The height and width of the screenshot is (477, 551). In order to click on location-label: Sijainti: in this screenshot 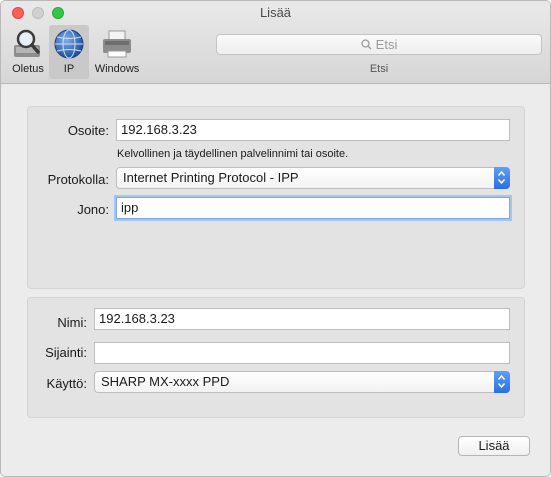, I will do `click(66, 352)`.